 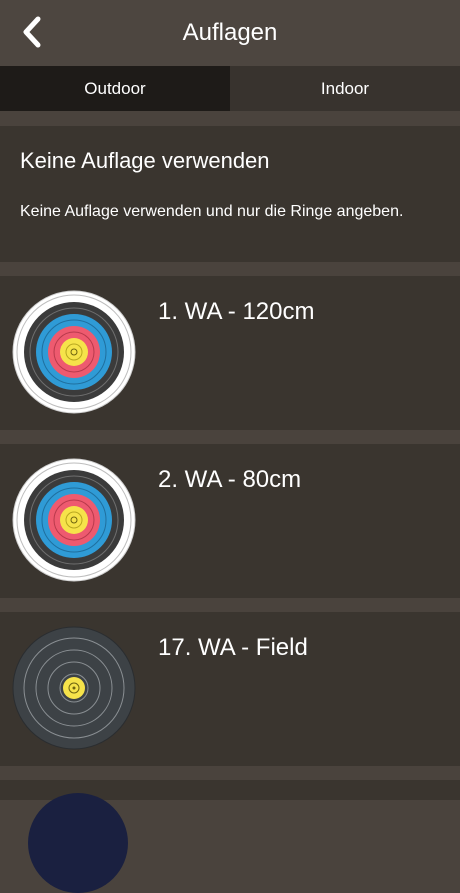 What do you see at coordinates (345, 88) in the screenshot?
I see `tab-indoor: Indoor` at bounding box center [345, 88].